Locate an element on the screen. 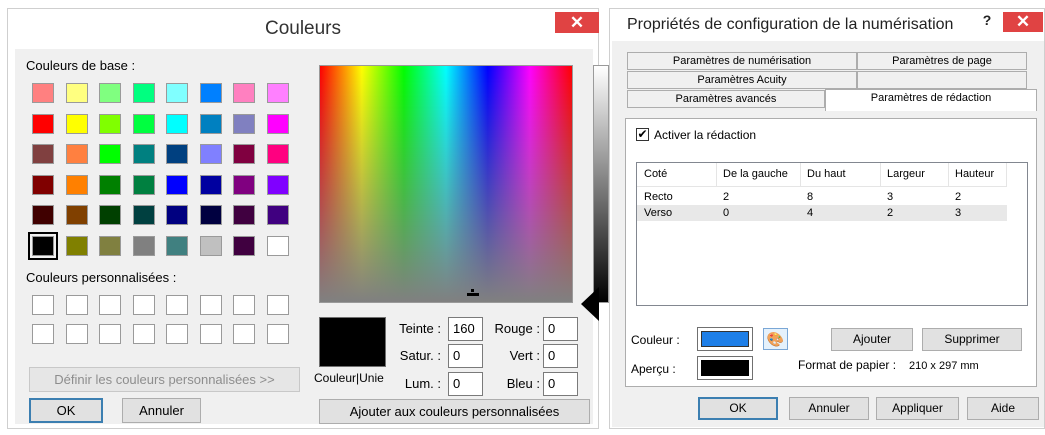  add-custom-color-button: Ajouter aux couleurs personnalisées is located at coordinates (454, 411).